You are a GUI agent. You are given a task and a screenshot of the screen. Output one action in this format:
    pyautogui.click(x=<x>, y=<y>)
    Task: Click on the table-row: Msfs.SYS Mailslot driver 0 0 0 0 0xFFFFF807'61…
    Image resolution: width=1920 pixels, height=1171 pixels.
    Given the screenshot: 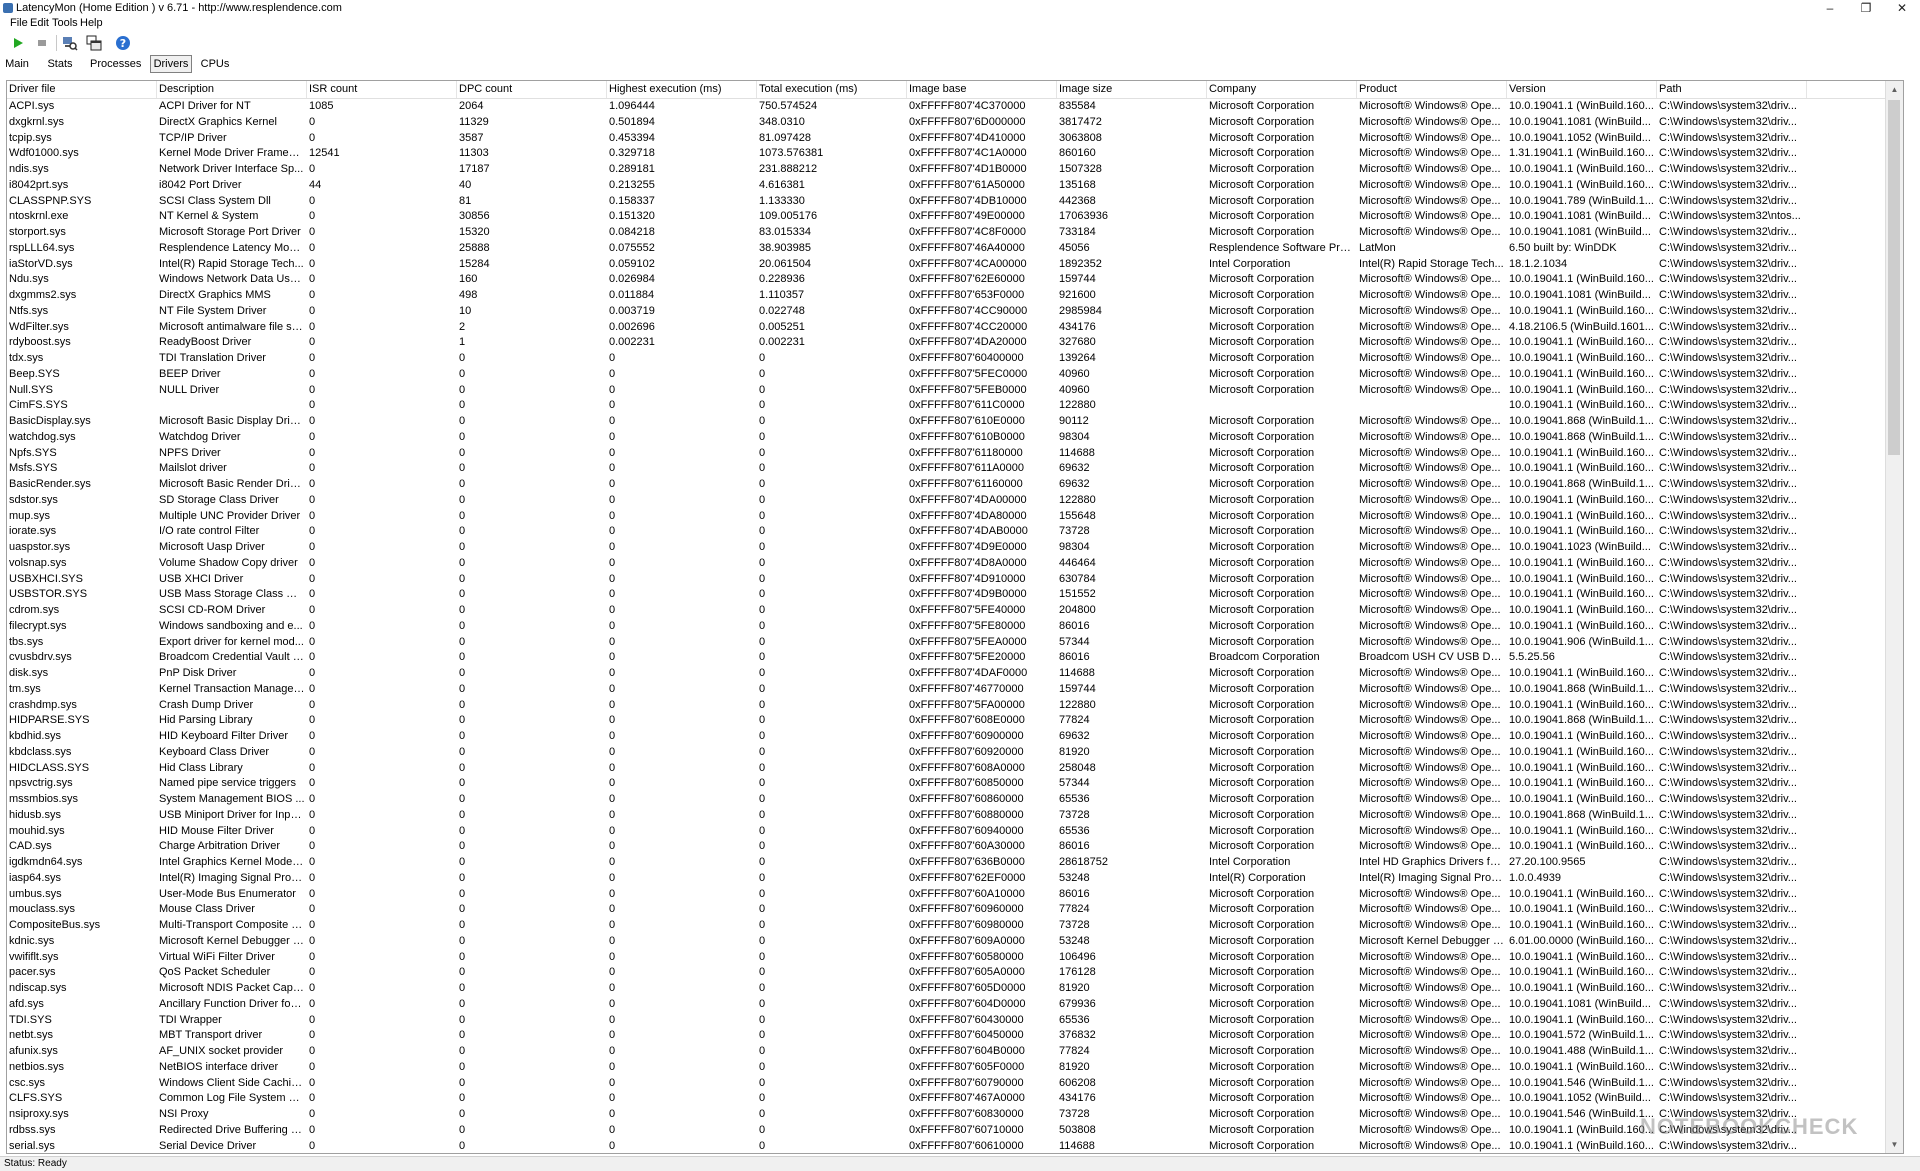 What is the action you would take?
    pyautogui.click(x=955, y=469)
    